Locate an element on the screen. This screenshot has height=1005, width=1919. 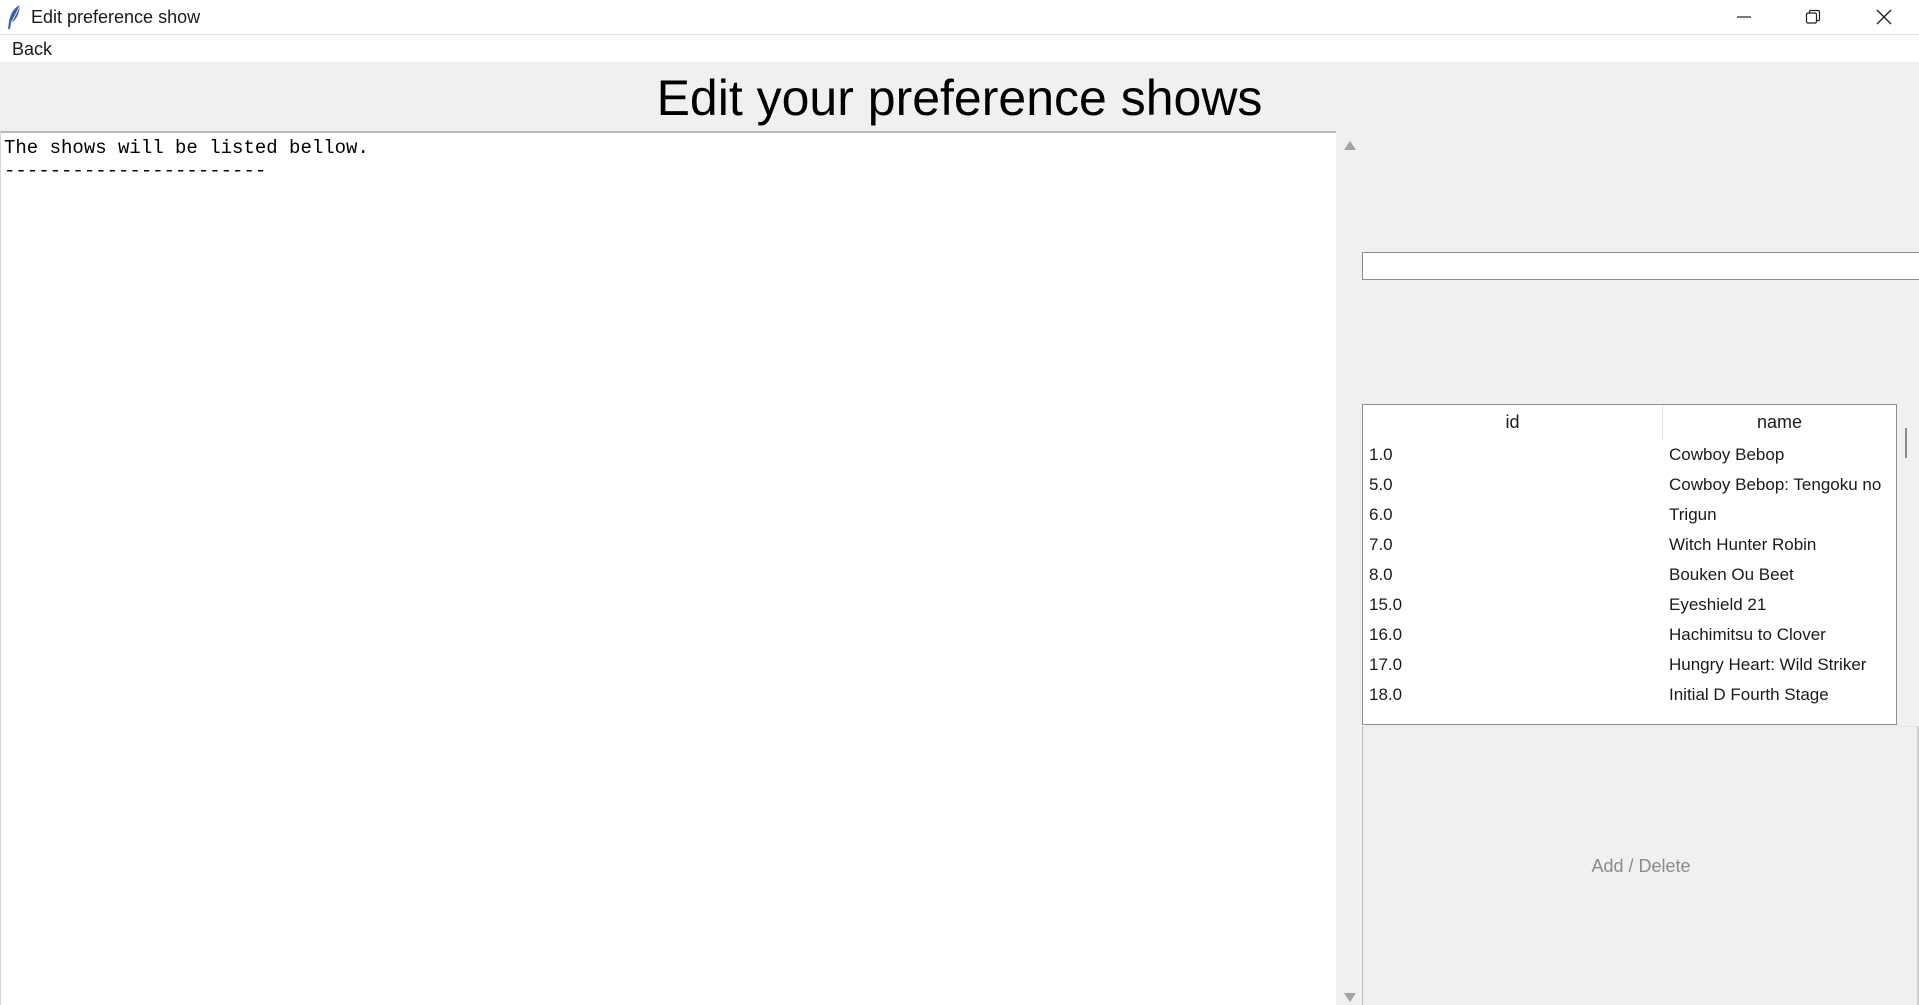
table-row: 18.0 Initial D Fourth Stage is located at coordinates (1629, 695).